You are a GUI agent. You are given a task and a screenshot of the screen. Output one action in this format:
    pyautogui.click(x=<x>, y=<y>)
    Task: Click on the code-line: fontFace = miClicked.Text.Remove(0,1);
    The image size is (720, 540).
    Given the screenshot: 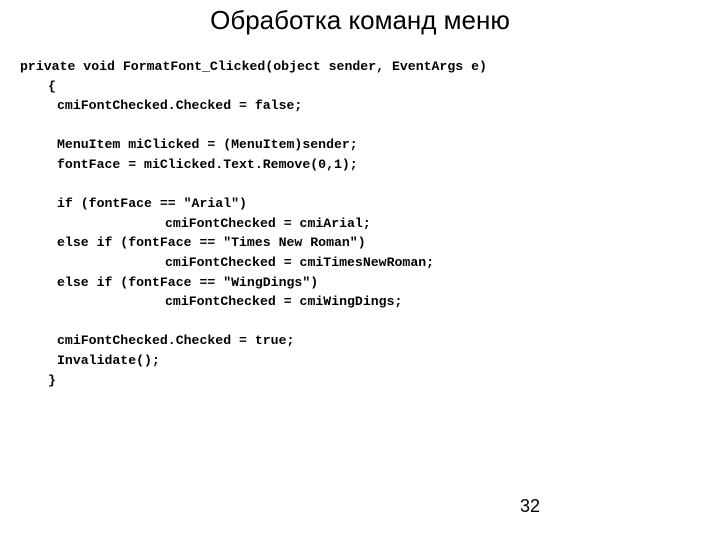 What is the action you would take?
    pyautogui.click(x=207, y=164)
    